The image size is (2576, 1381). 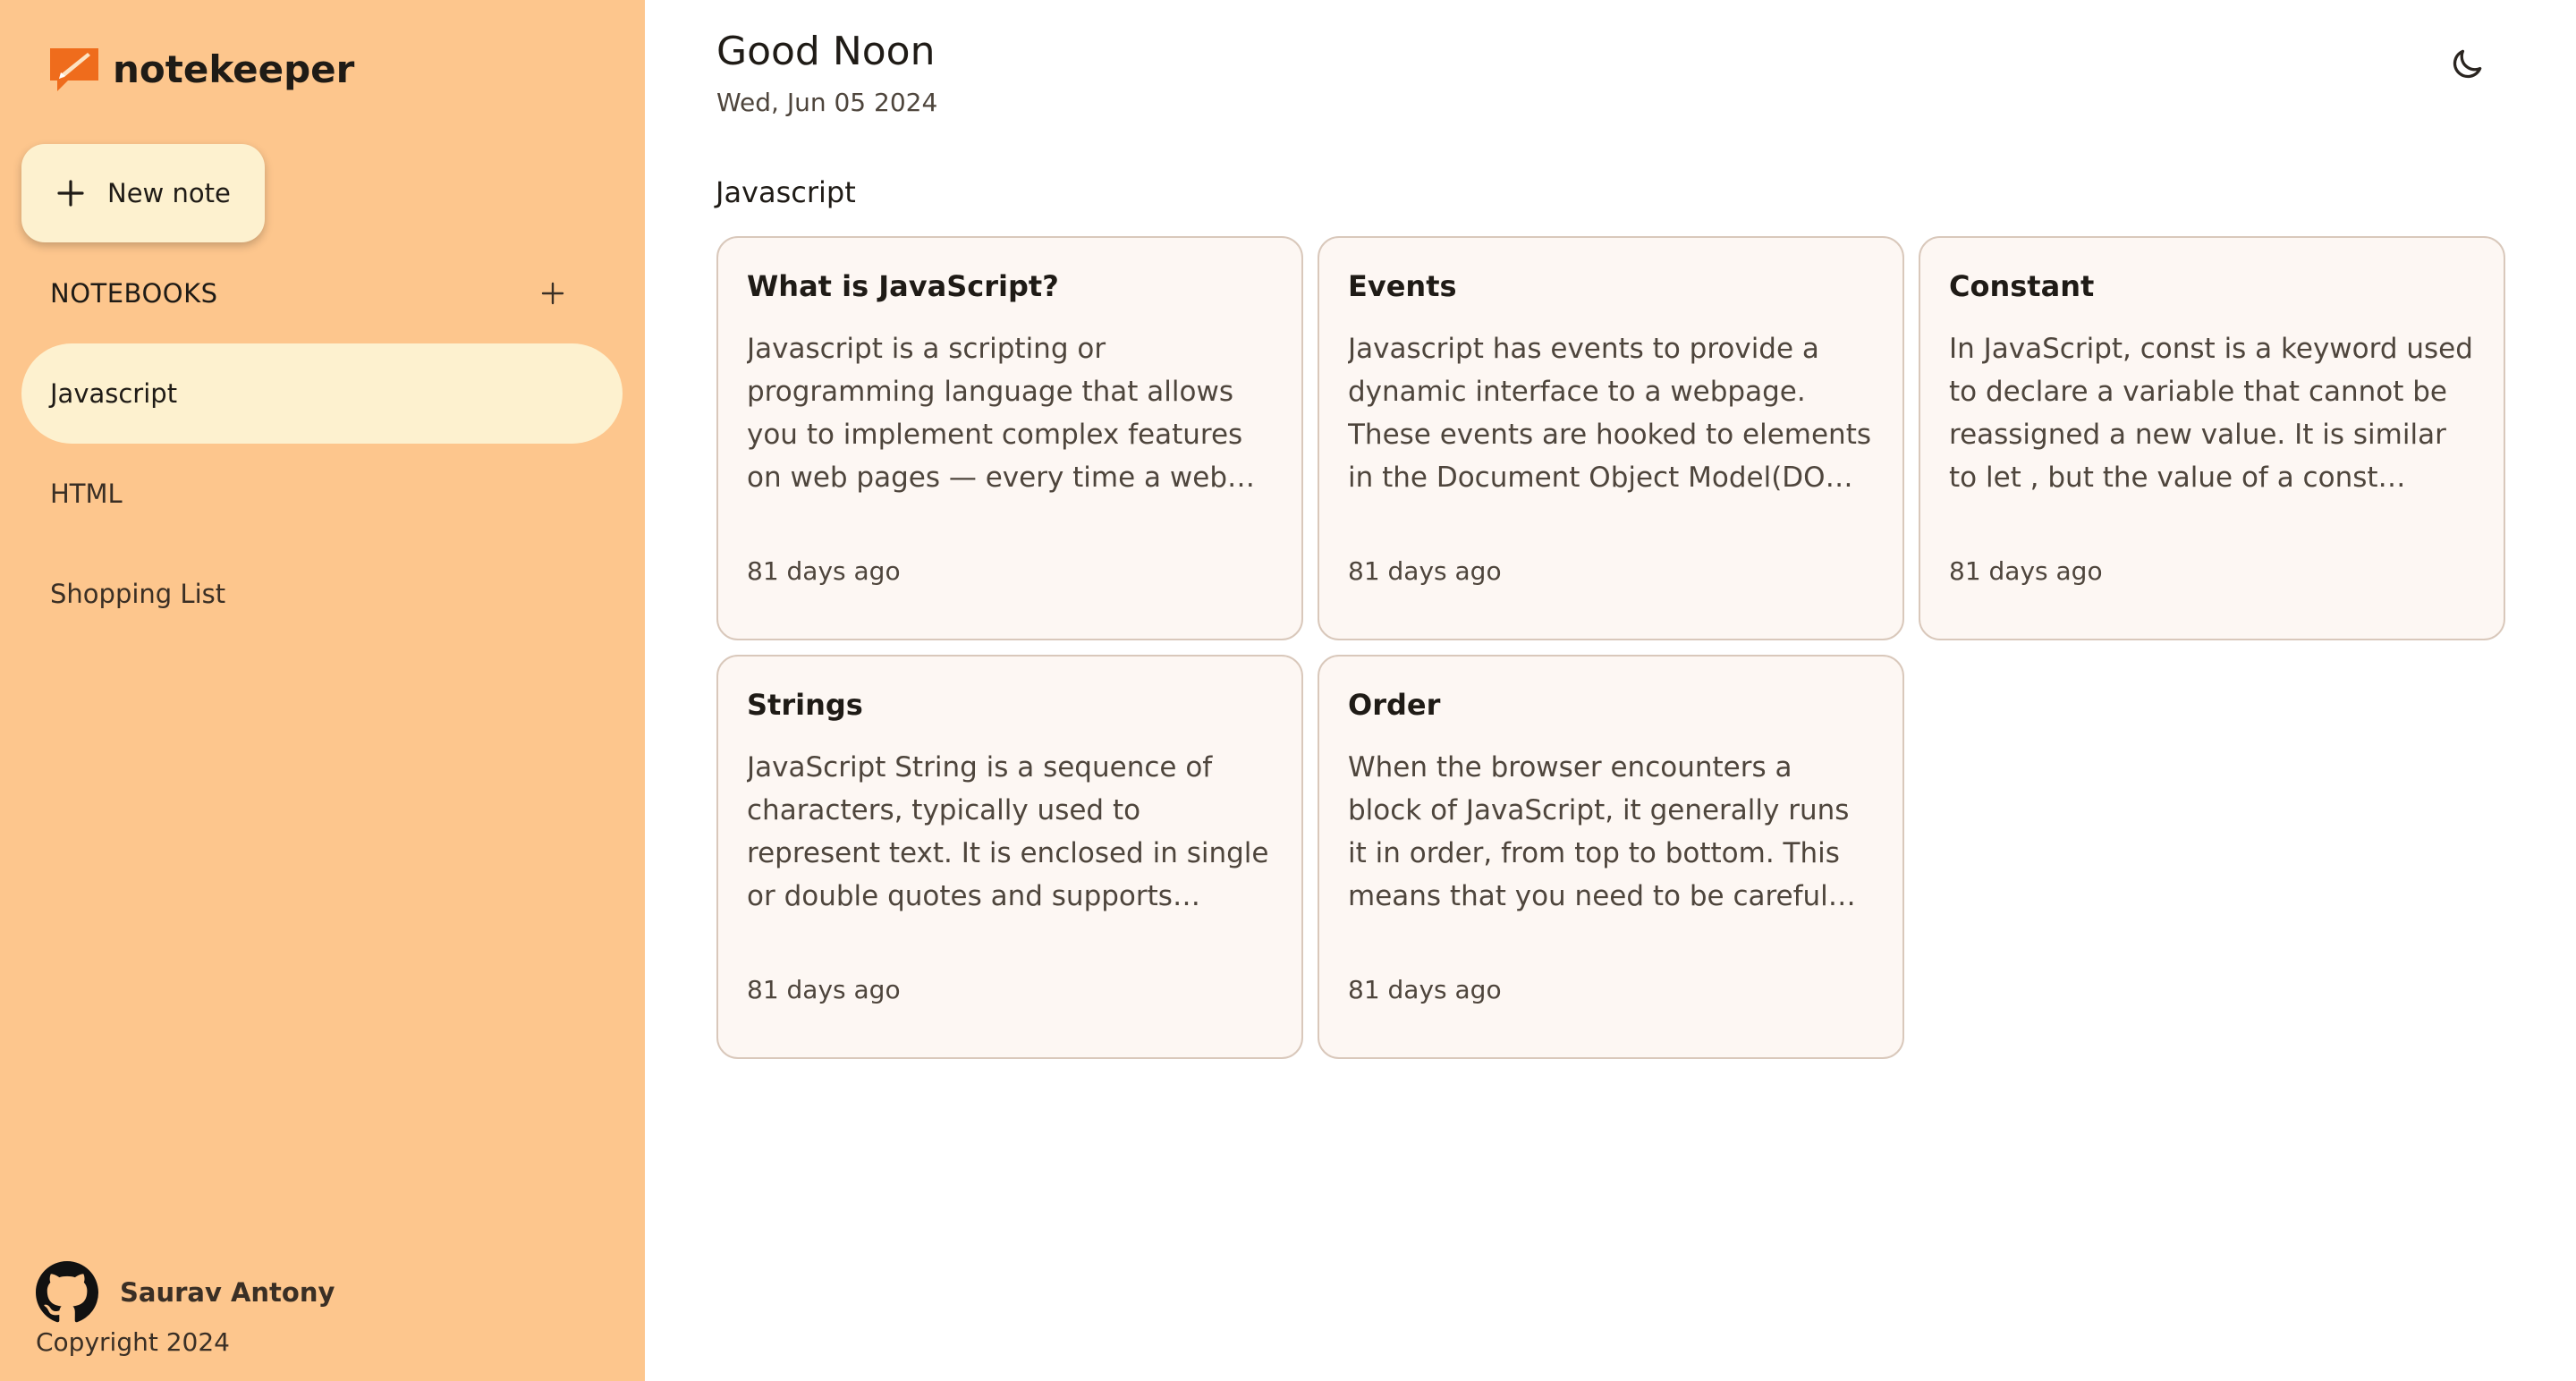 What do you see at coordinates (1394, 705) in the screenshot?
I see `note-title: Order` at bounding box center [1394, 705].